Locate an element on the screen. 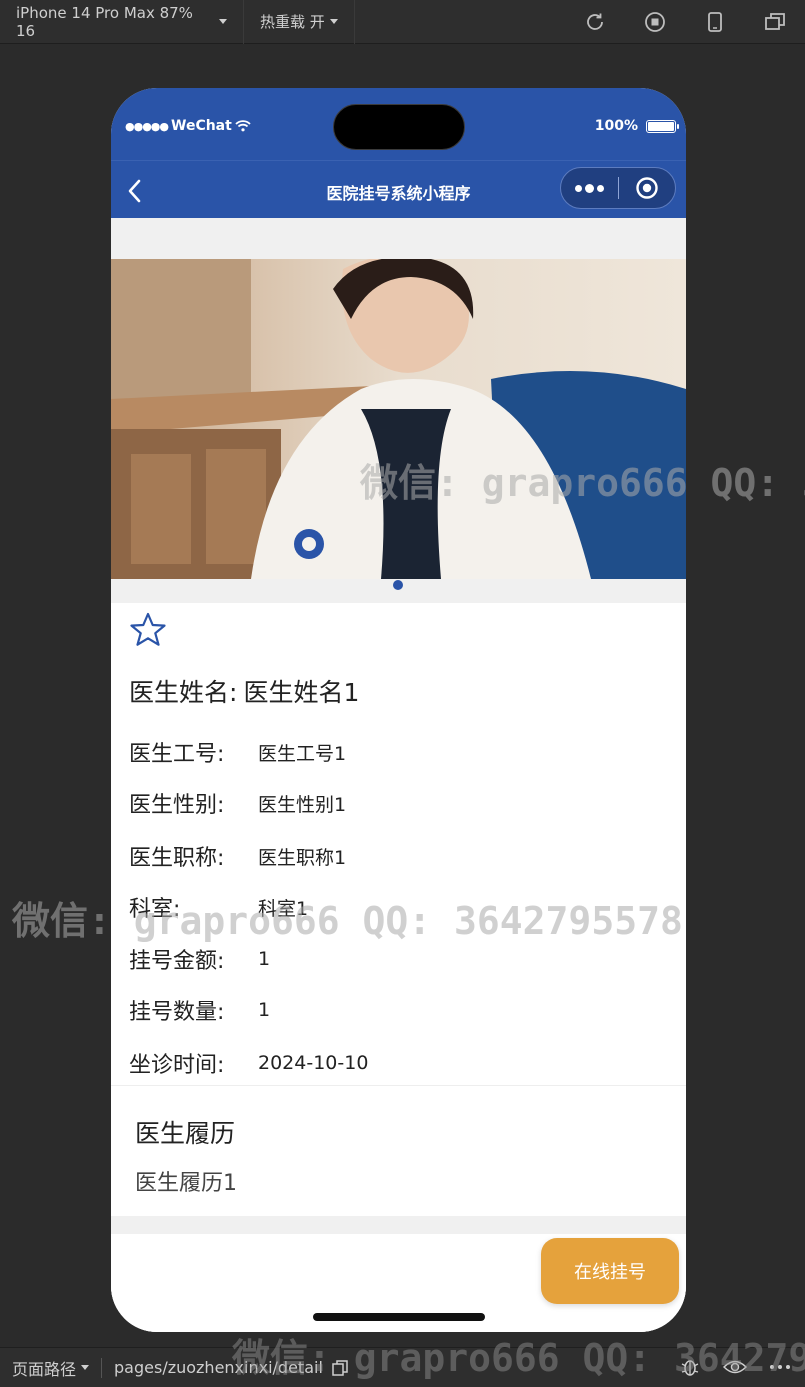  banner-indicator-dot is located at coordinates (398, 585).